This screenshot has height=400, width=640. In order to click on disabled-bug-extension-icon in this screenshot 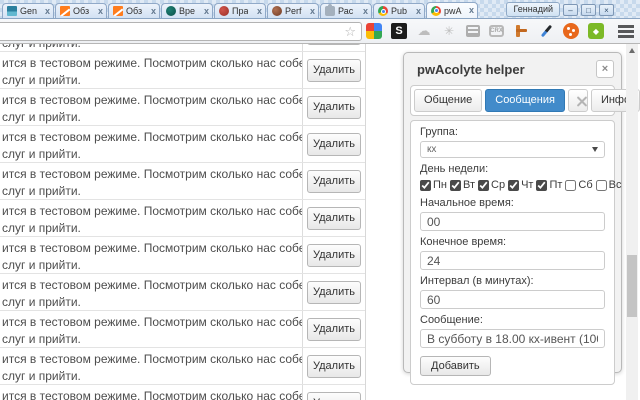, I will do `click(449, 31)`.